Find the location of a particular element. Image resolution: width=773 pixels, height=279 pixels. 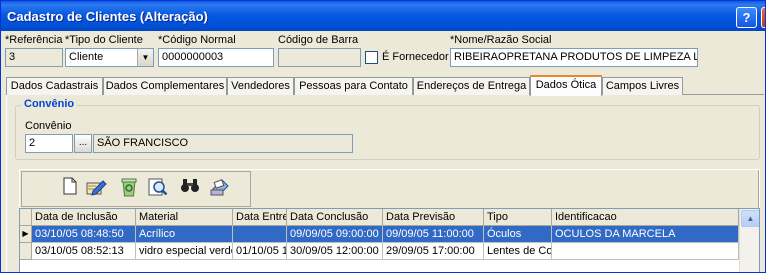

grid-corner is located at coordinates (26, 217).